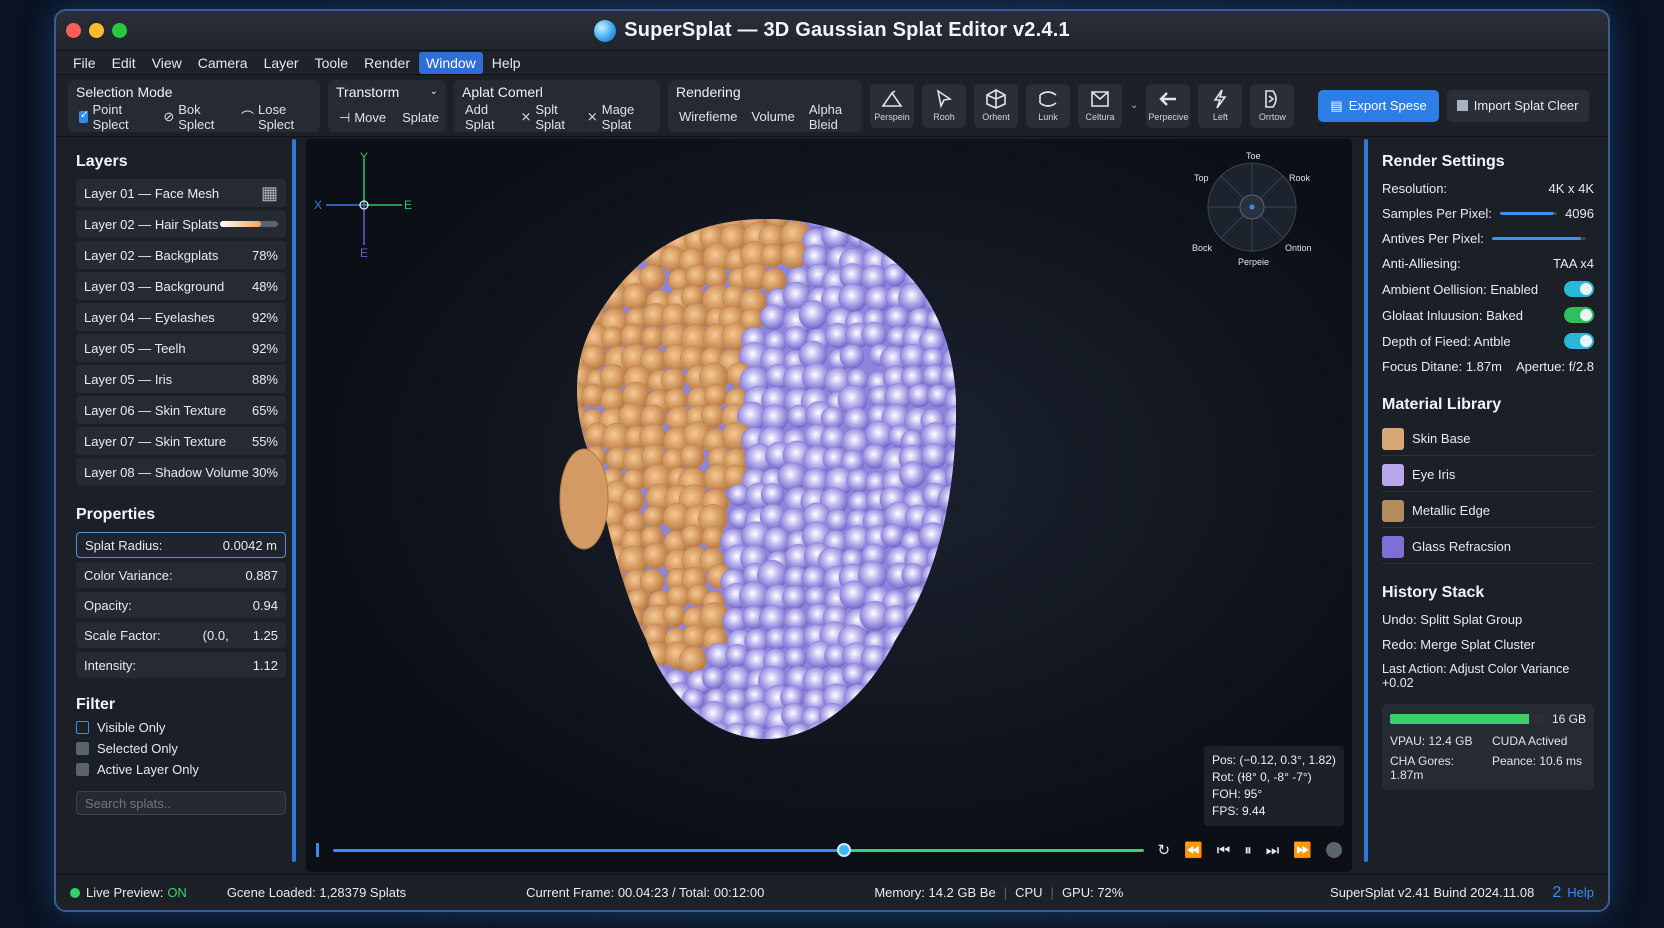 This screenshot has width=1664, height=928. I want to click on material-item: Eye Iris, so click(1488, 475).